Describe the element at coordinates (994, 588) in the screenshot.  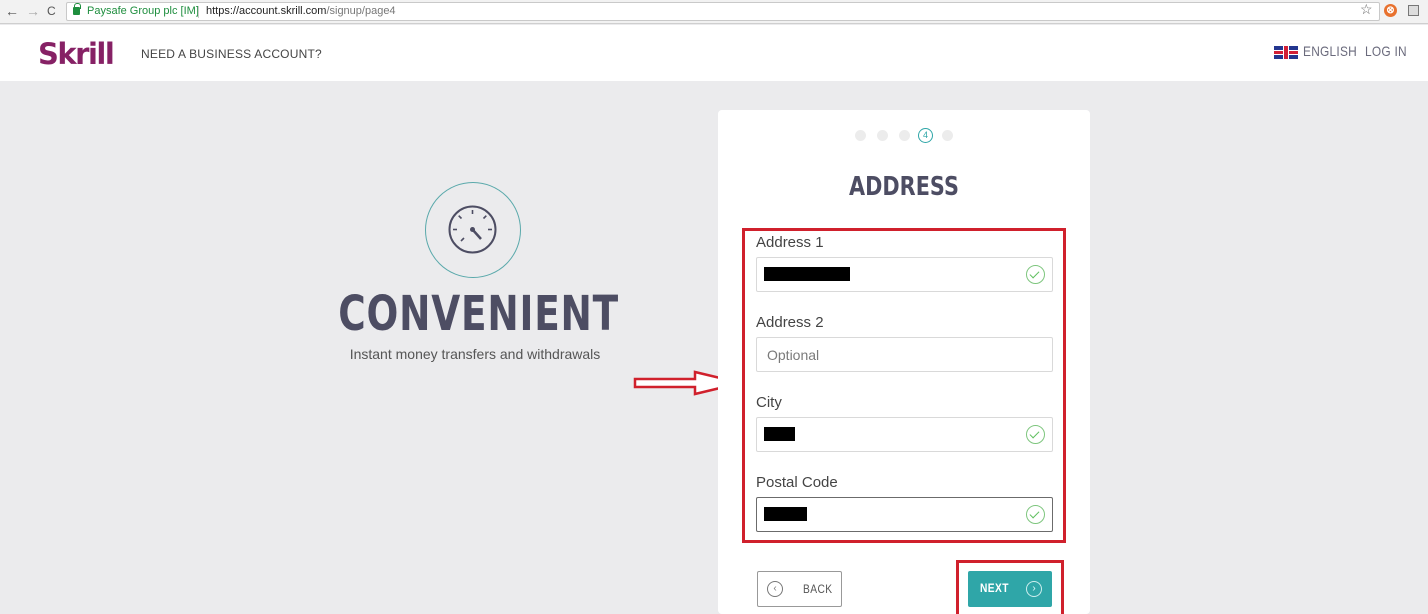
I see `next-button-label: NEXT` at that location.